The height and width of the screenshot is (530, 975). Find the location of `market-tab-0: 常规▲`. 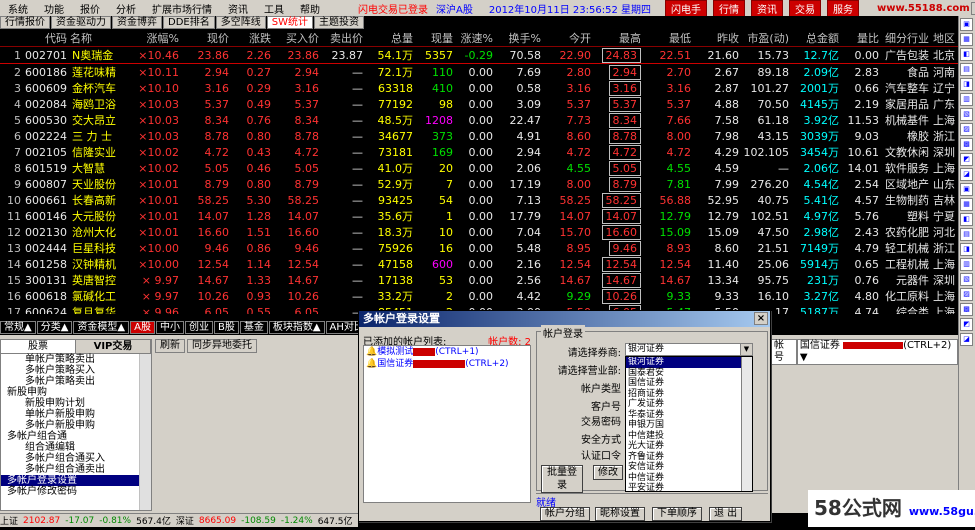

market-tab-0: 常规▲ is located at coordinates (18, 327).